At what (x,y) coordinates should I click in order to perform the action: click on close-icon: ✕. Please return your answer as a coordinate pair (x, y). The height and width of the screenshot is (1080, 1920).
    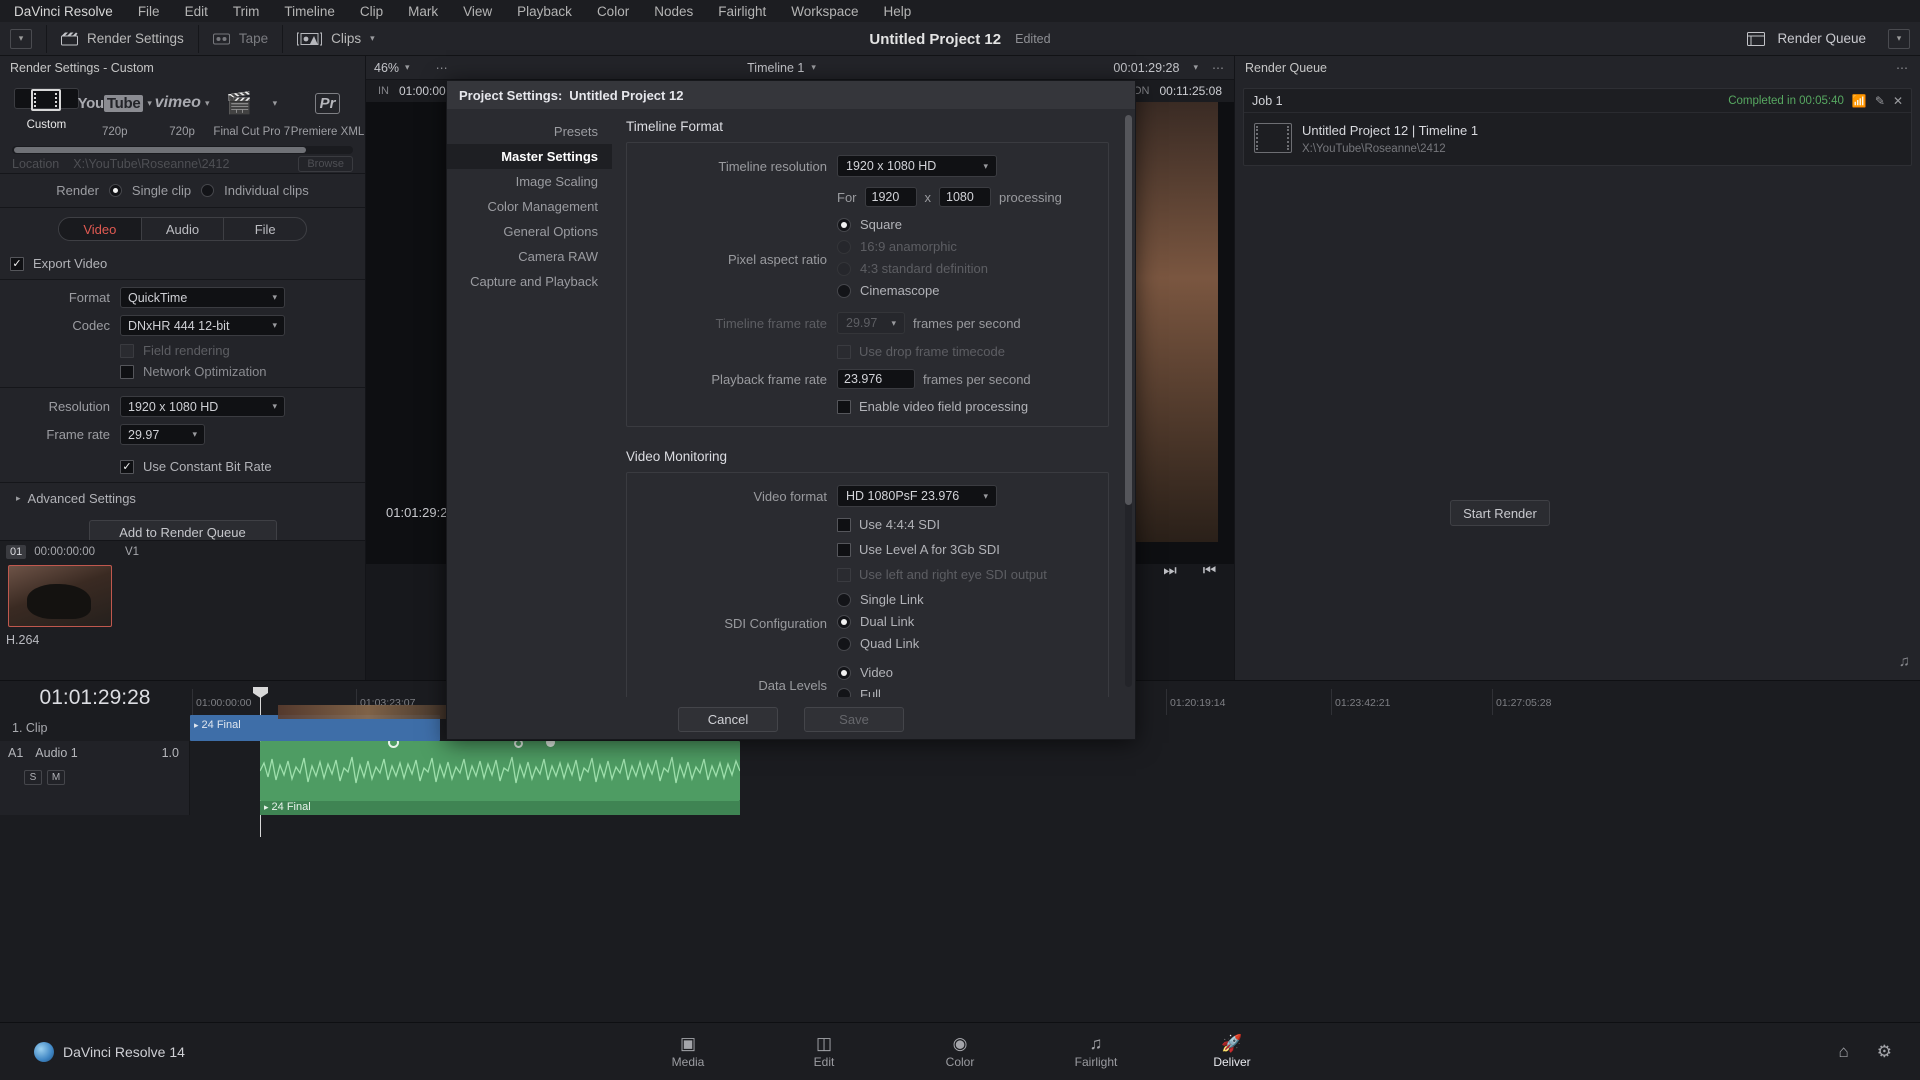
    Looking at the image, I should click on (1898, 101).